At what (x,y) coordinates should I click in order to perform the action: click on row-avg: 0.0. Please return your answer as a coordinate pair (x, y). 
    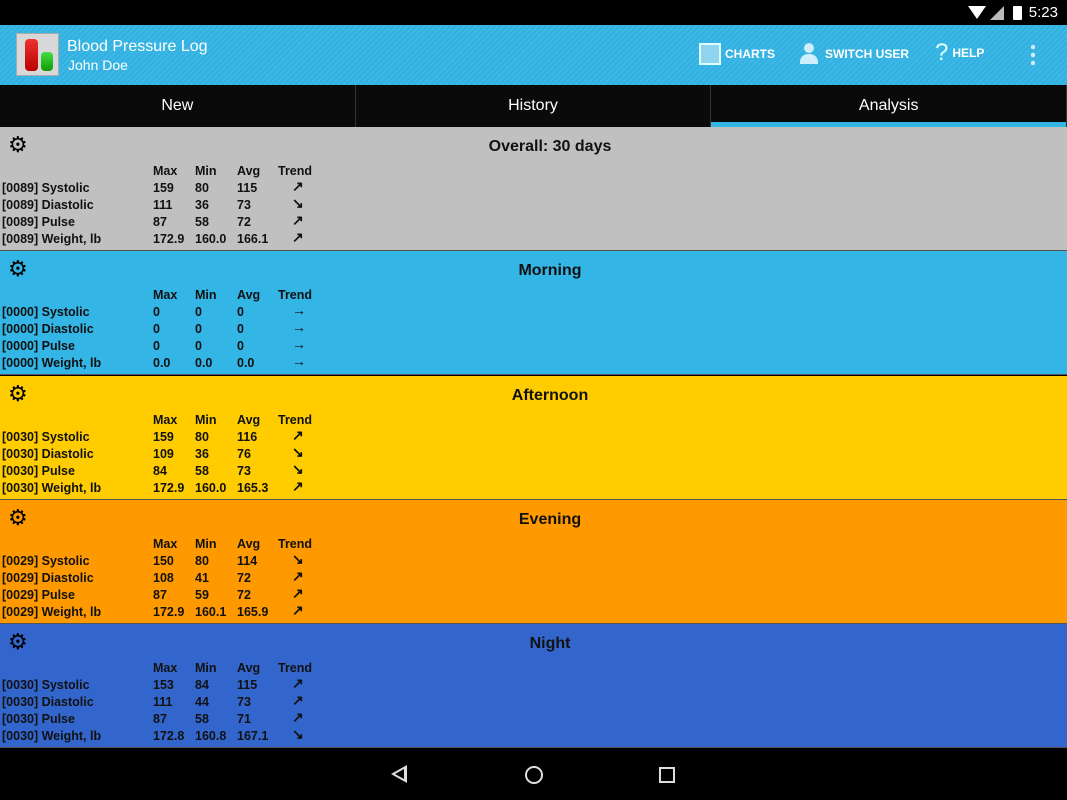
    Looking at the image, I should click on (246, 363).